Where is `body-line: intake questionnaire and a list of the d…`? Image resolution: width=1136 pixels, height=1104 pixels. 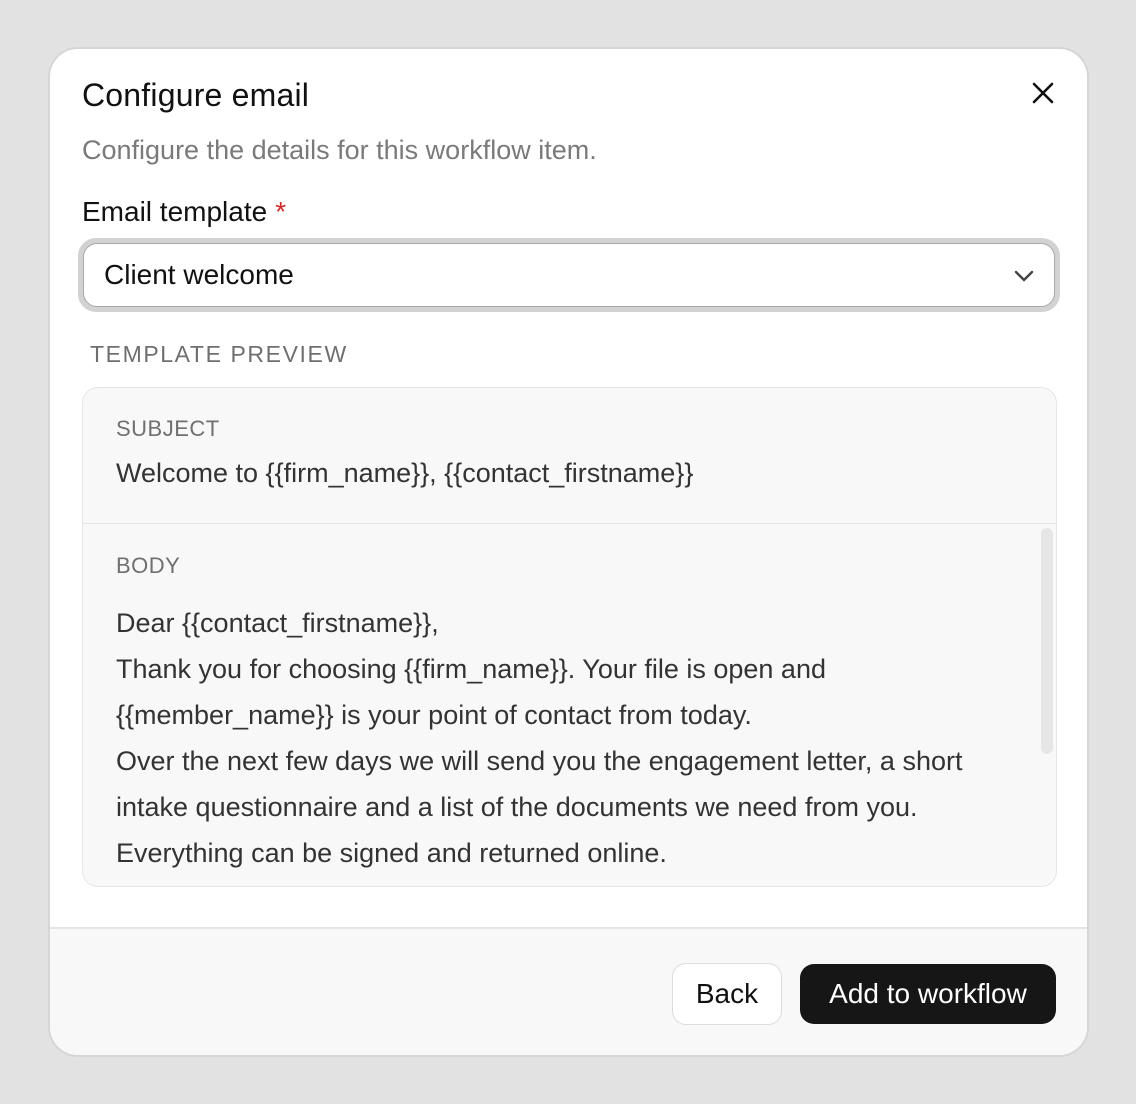 body-line: intake questionnaire and a list of the d… is located at coordinates (517, 807).